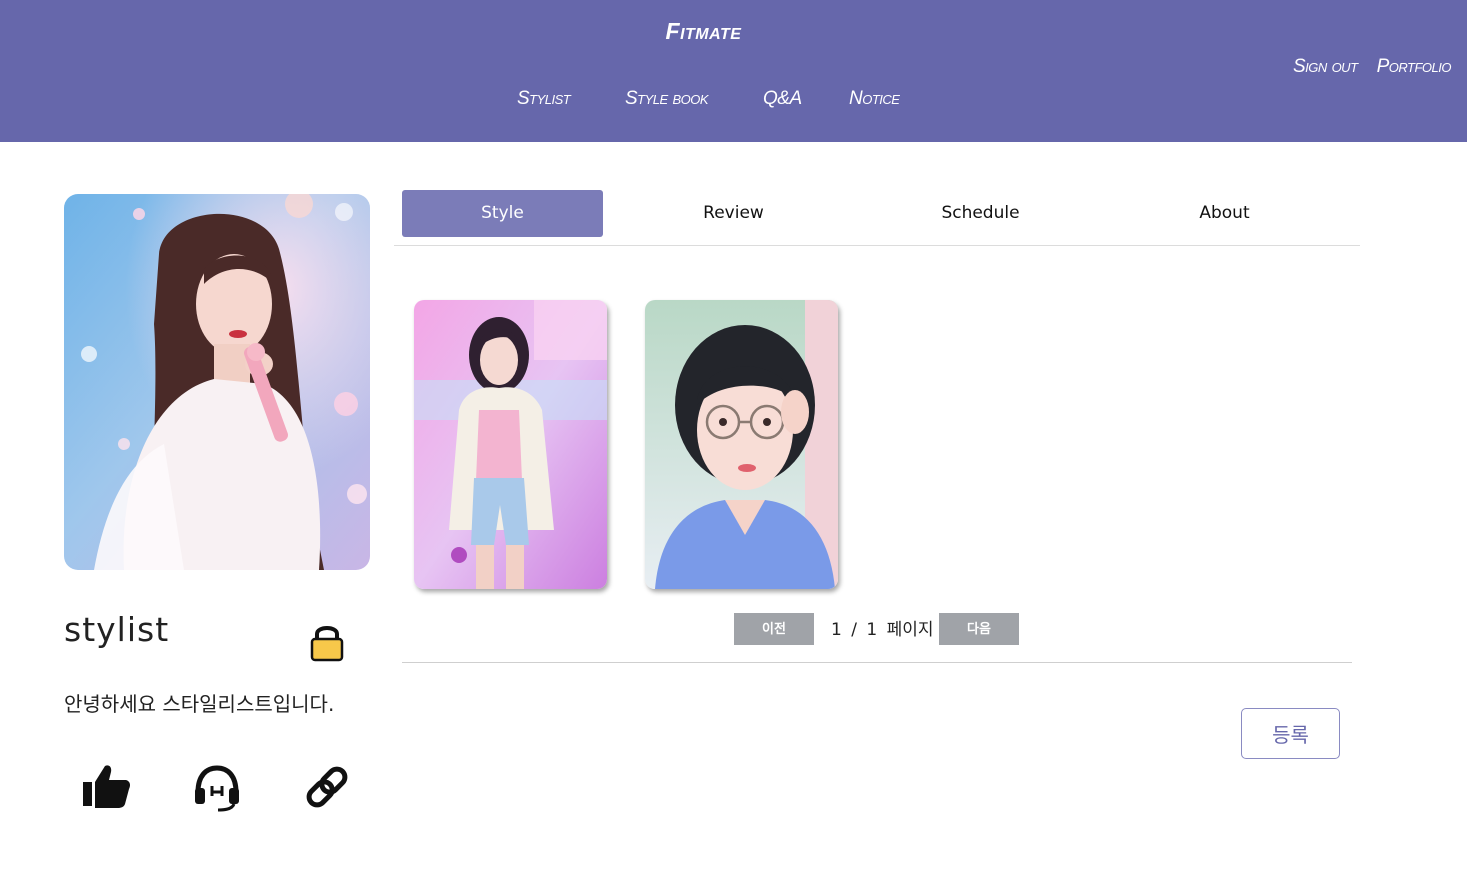 The image size is (1467, 877). I want to click on page-indicator: 1 / 1 페이지, so click(884, 627).